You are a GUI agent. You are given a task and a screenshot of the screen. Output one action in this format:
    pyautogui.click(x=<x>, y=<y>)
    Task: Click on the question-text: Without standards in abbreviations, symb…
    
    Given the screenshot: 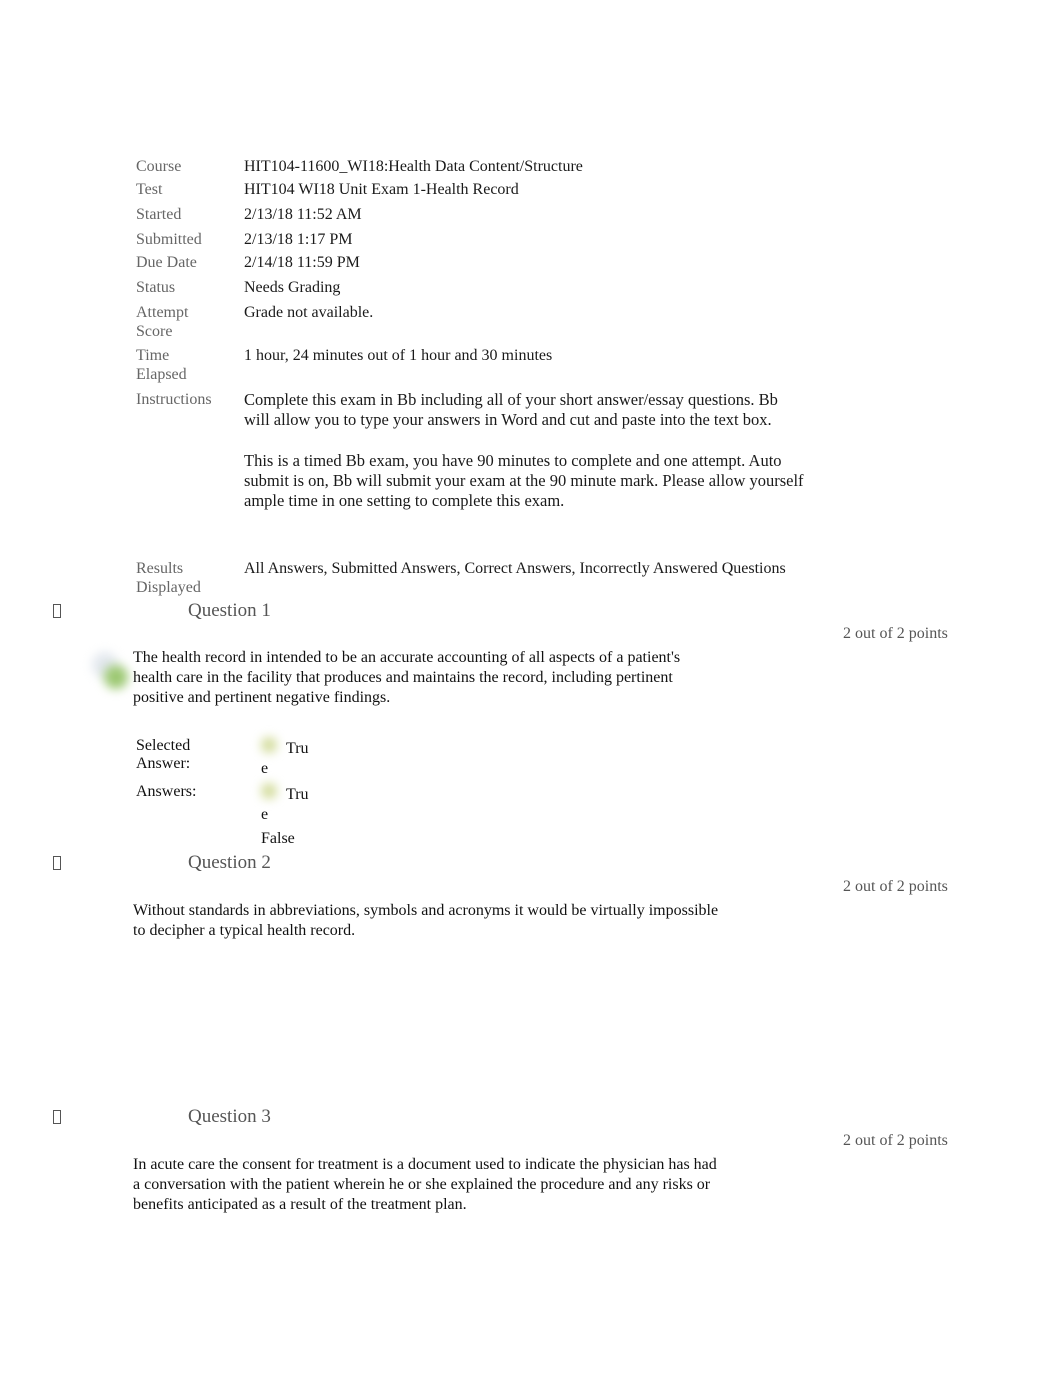 What is the action you would take?
    pyautogui.click(x=426, y=920)
    